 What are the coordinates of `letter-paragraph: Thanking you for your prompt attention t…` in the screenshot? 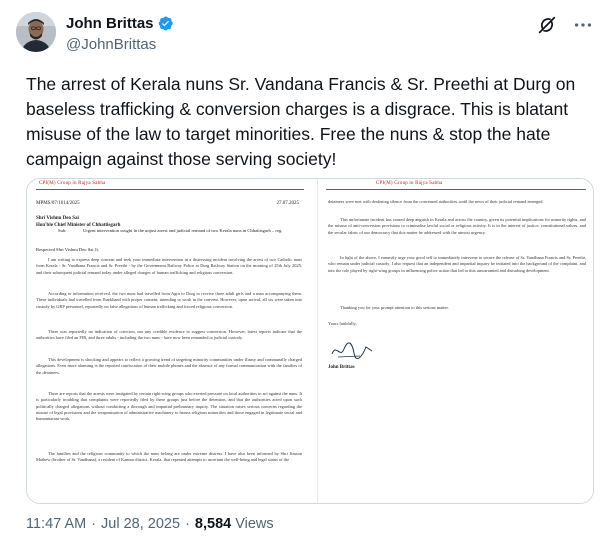 It's located at (394, 307).